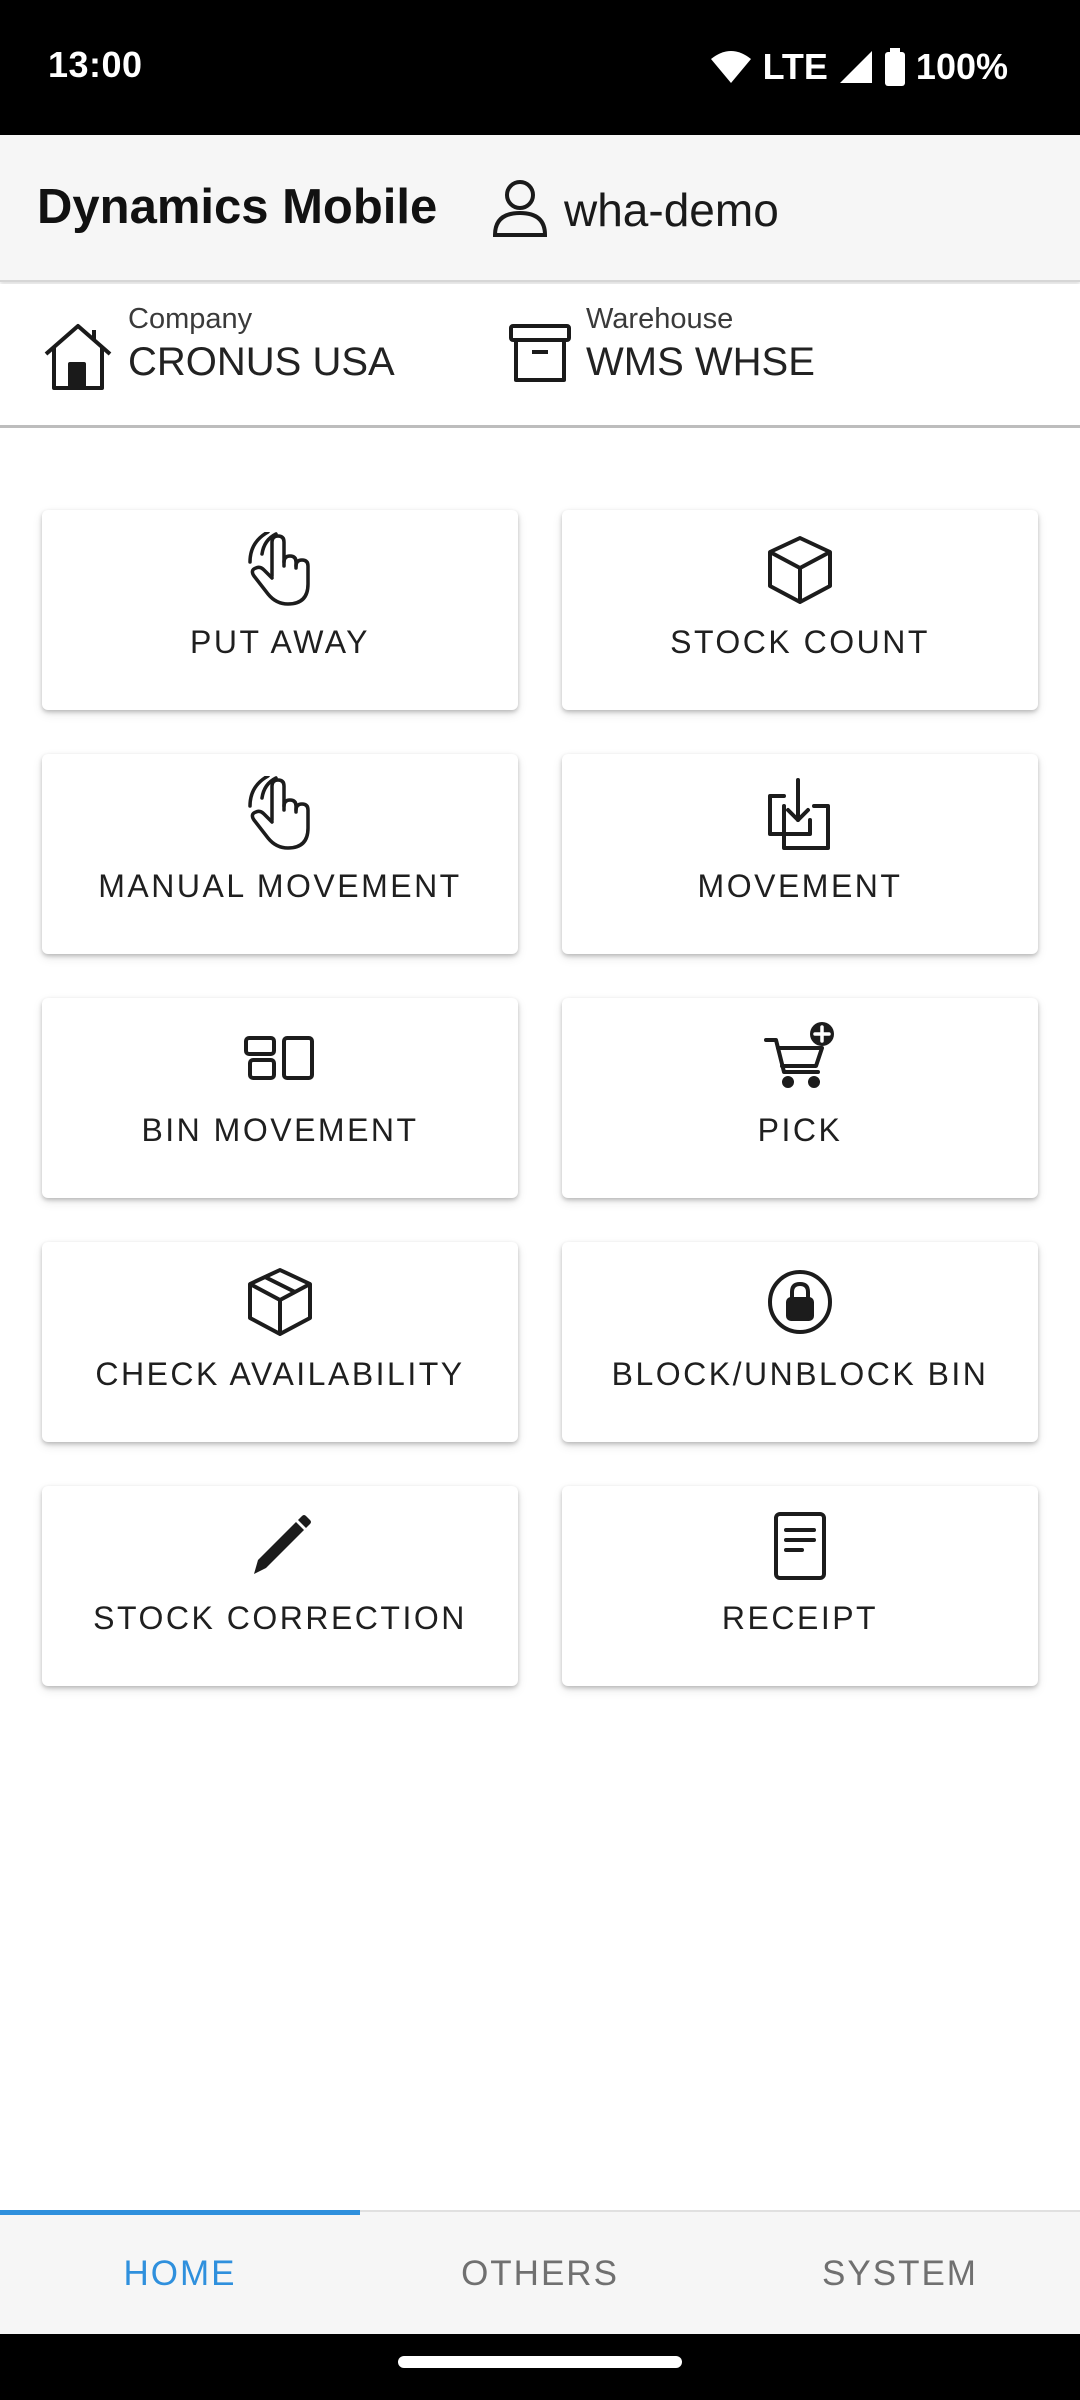 The width and height of the screenshot is (1080, 2400). I want to click on cell-signal-icon, so click(856, 67).